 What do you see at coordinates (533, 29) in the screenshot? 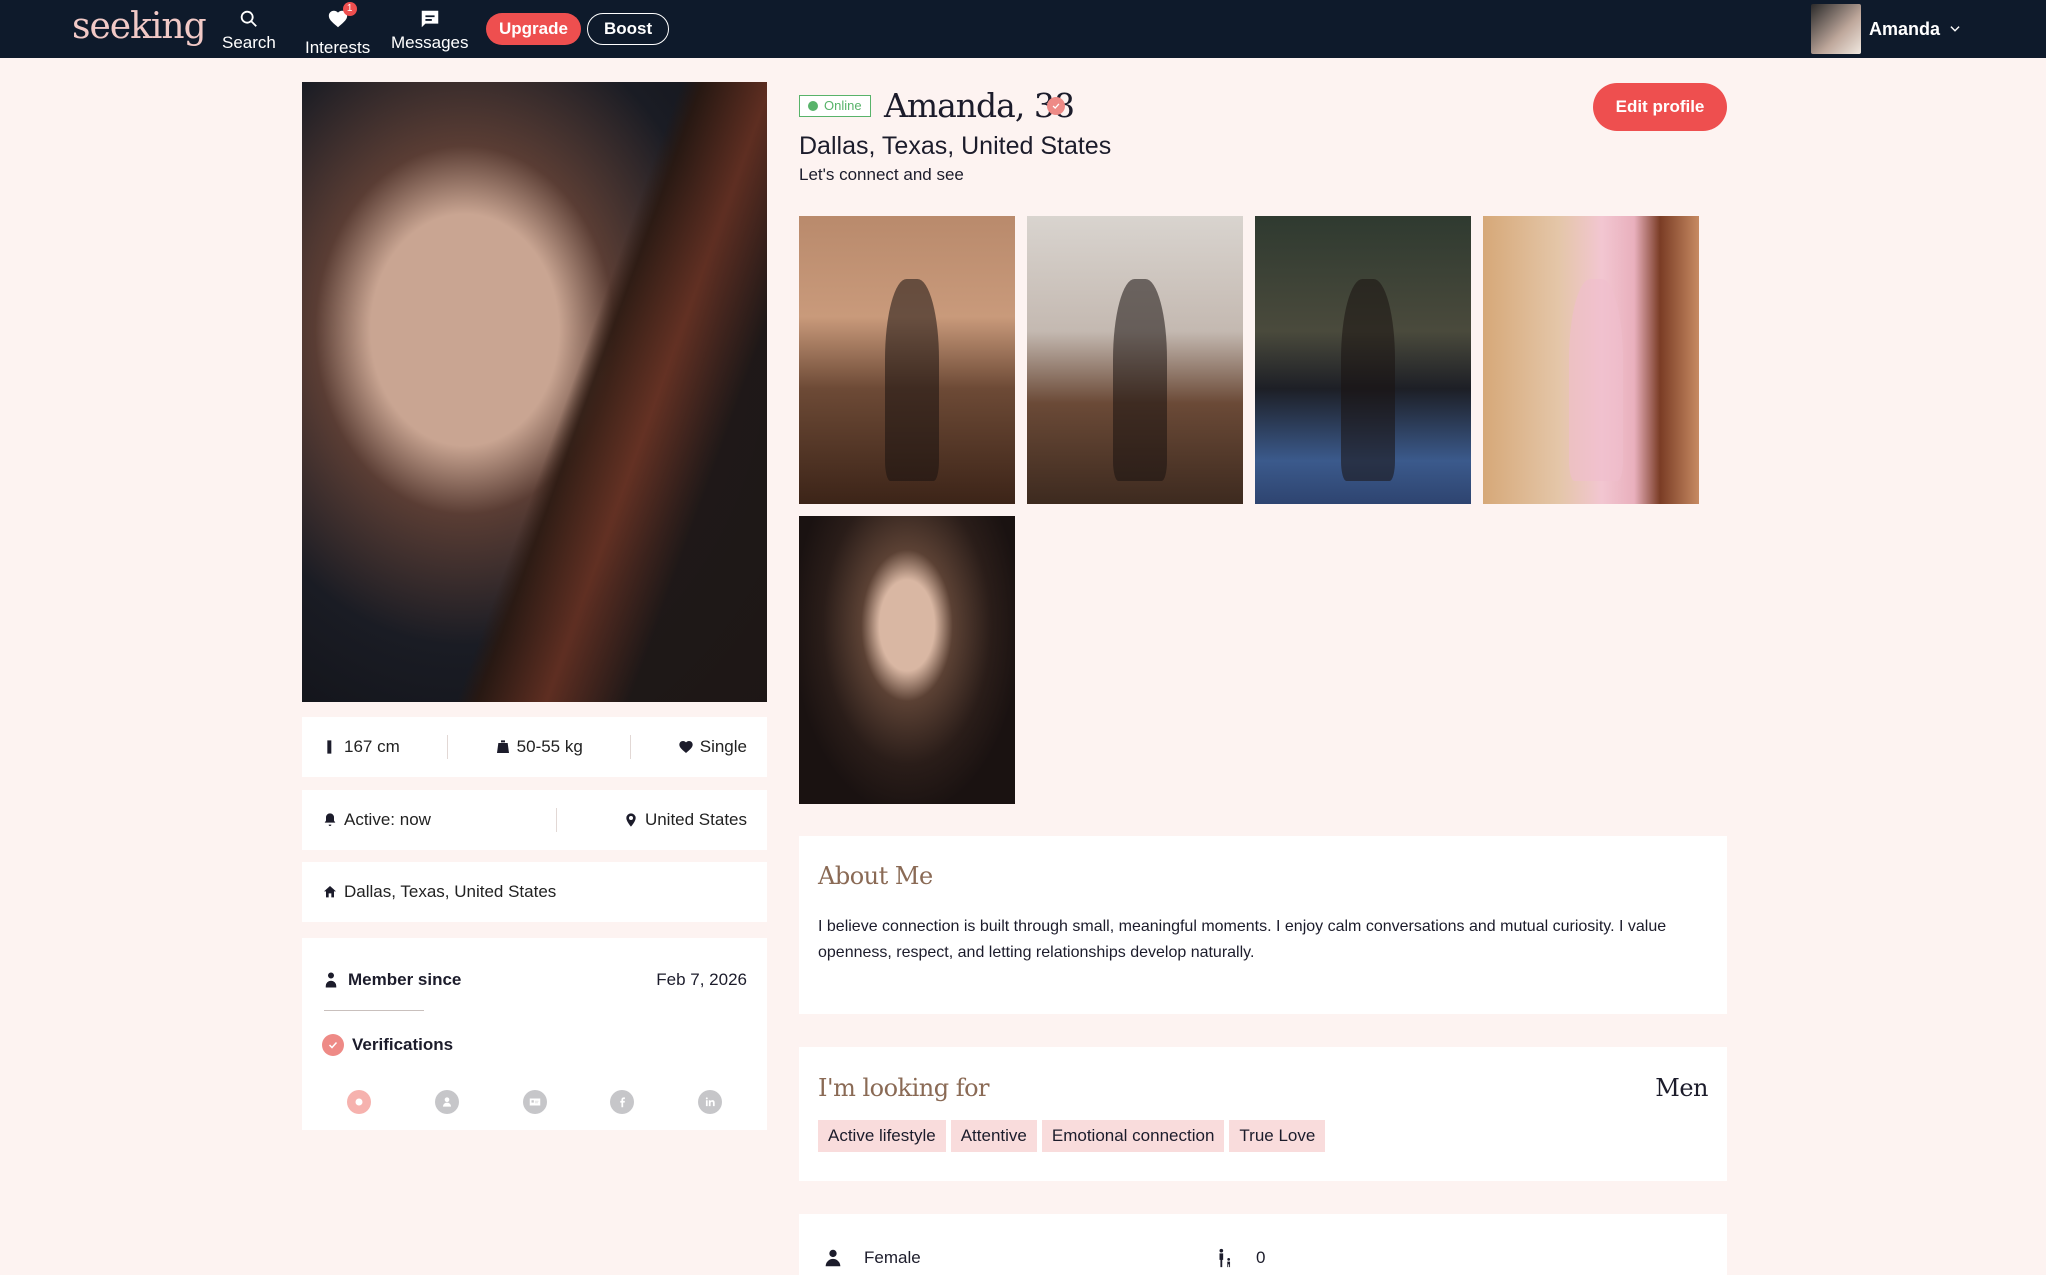
I see `upgrade-button: Upgrade` at bounding box center [533, 29].